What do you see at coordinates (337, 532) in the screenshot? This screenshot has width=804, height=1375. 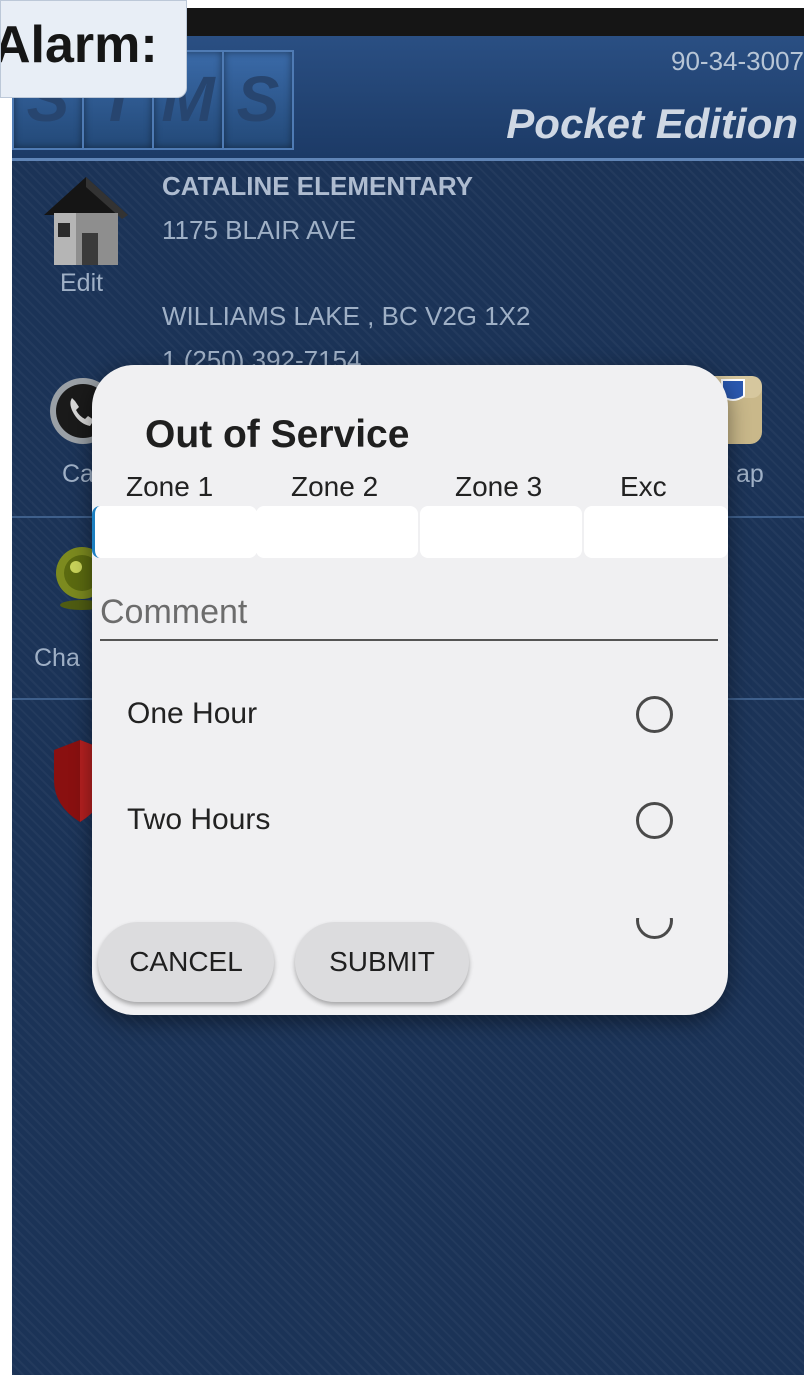 I see `zone-2-field` at bounding box center [337, 532].